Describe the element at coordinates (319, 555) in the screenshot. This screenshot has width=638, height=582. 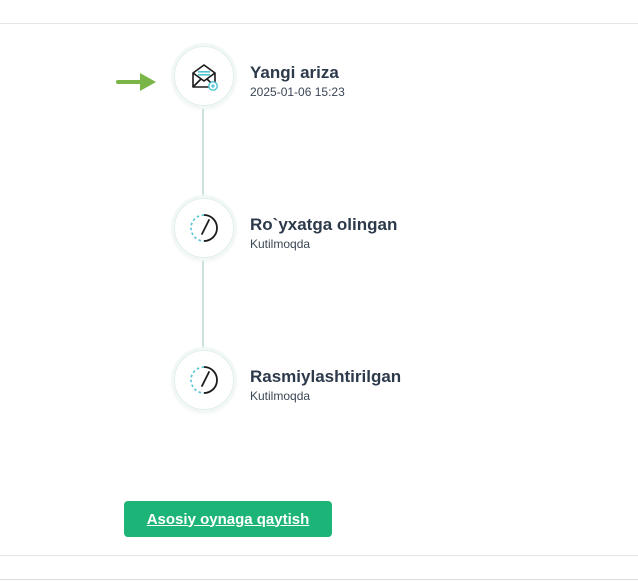
I see `bottom-divider` at that location.